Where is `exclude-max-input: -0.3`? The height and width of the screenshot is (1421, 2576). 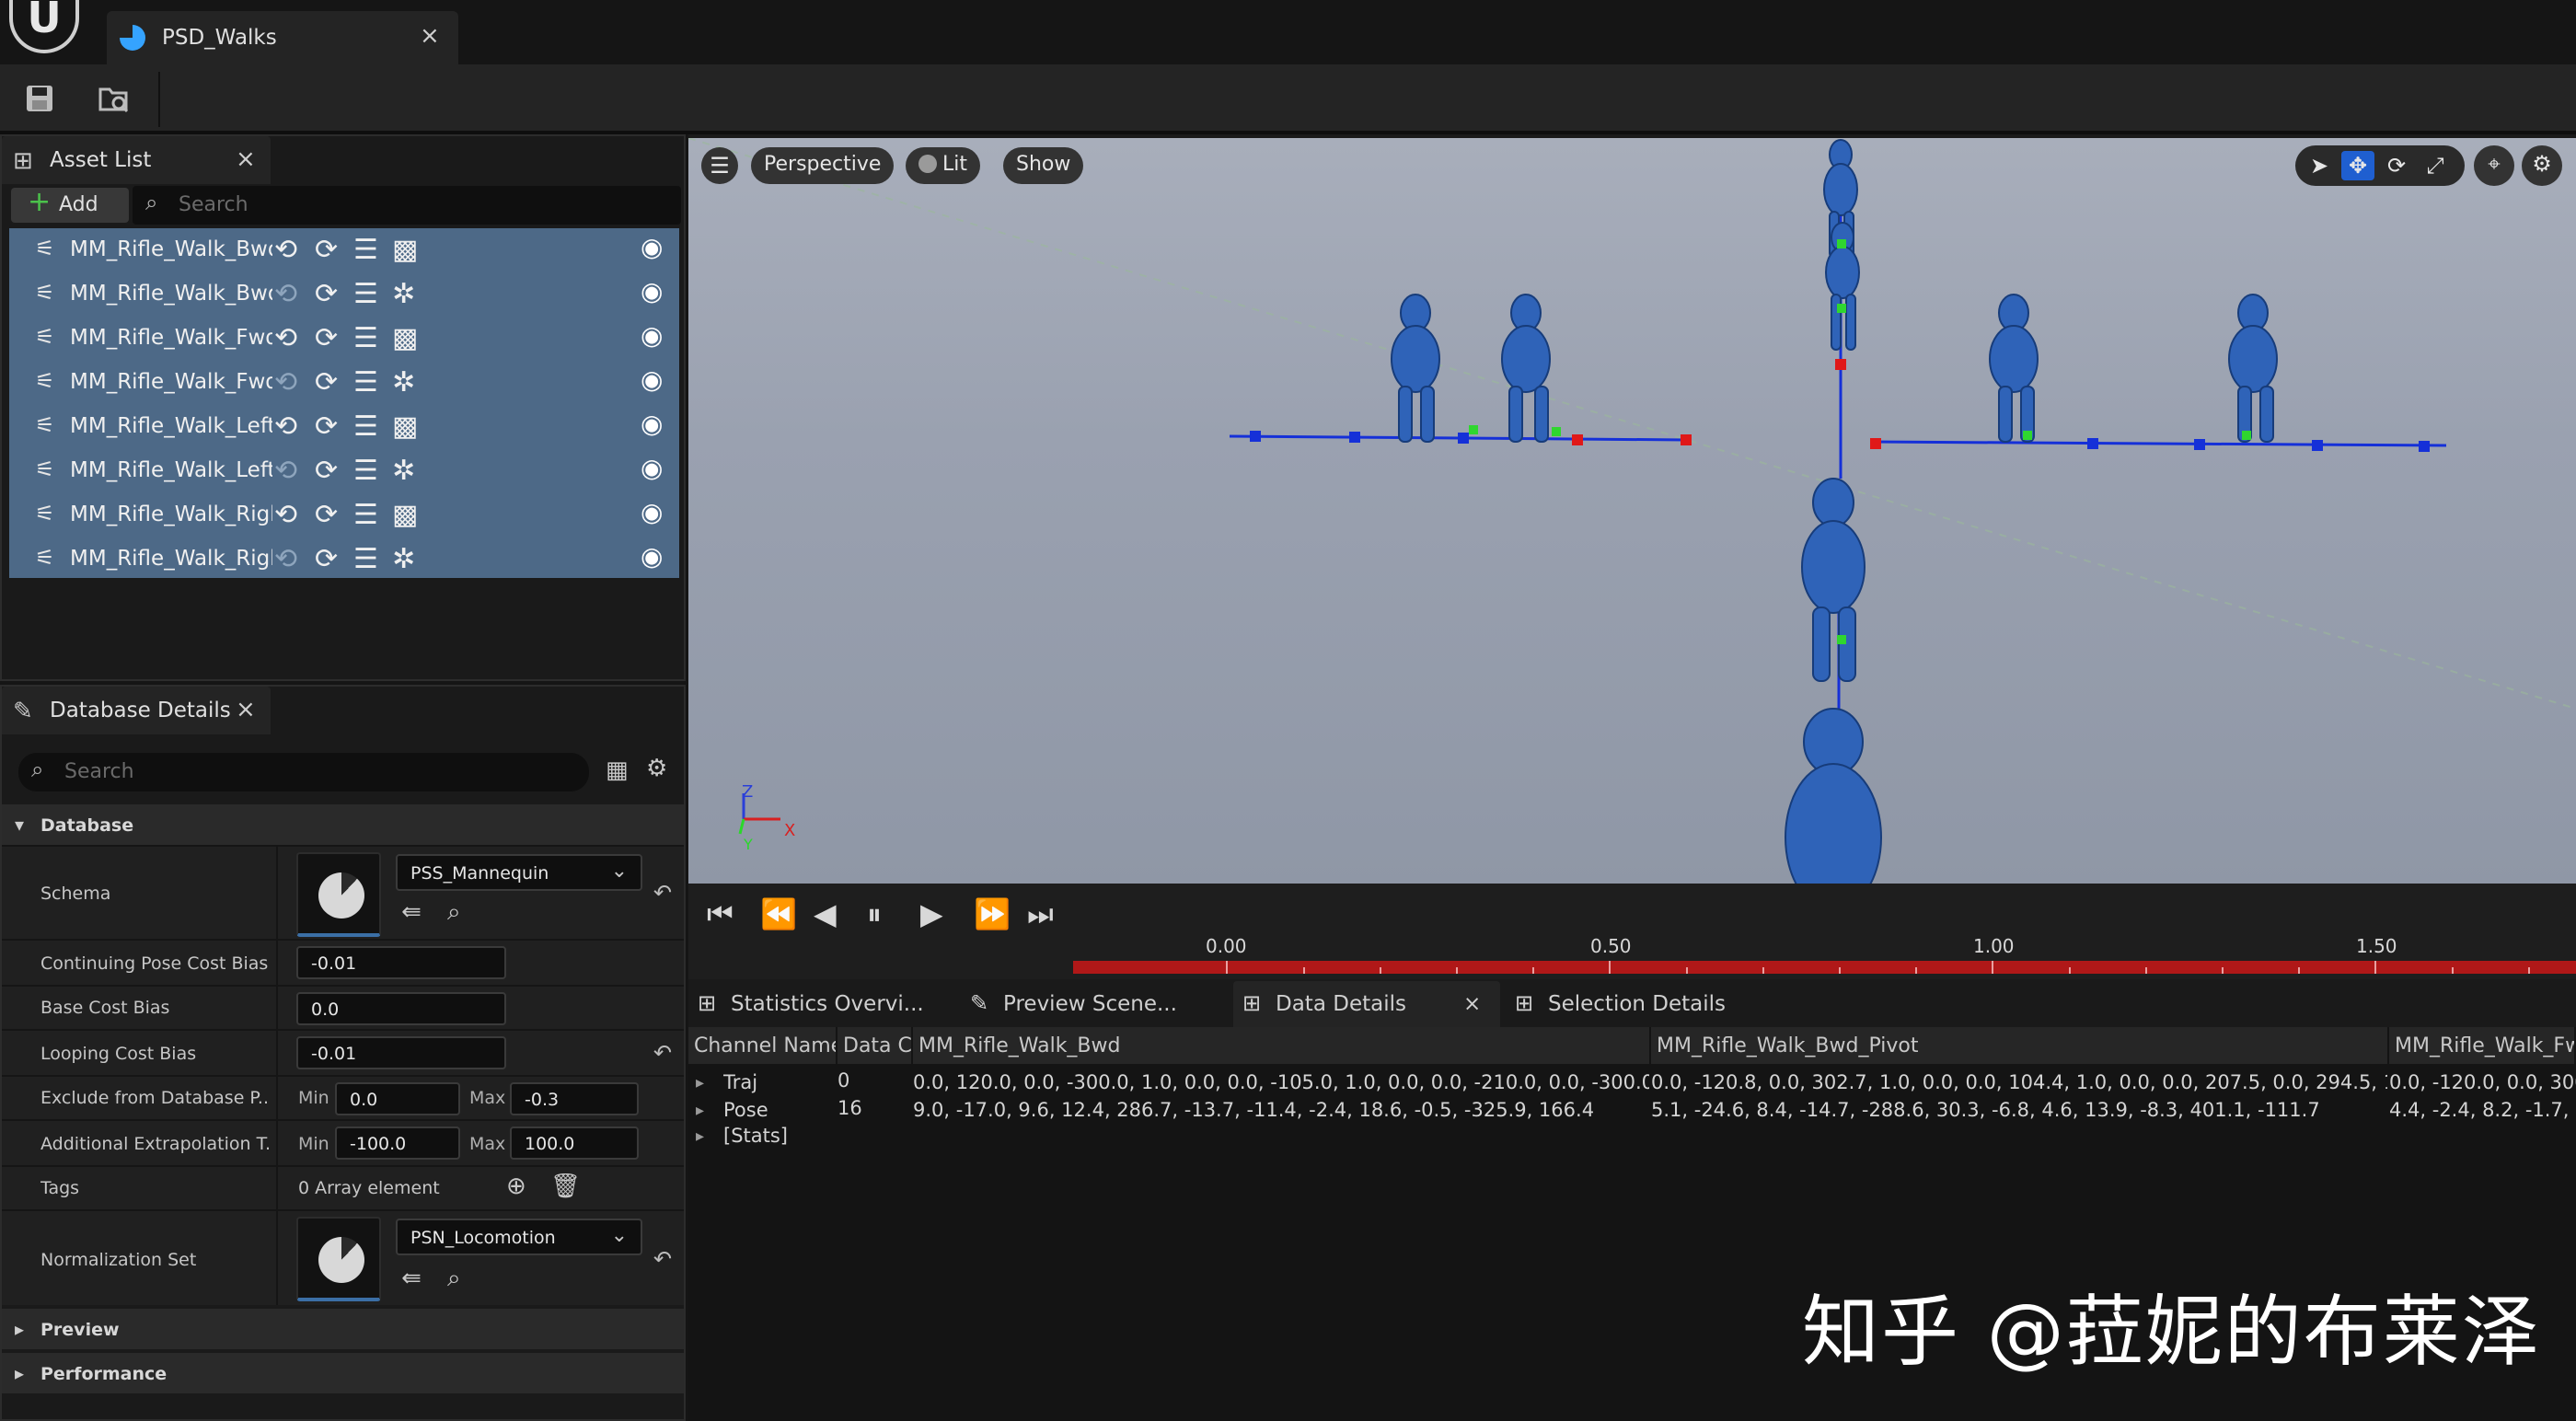 exclude-max-input: -0.3 is located at coordinates (574, 1098).